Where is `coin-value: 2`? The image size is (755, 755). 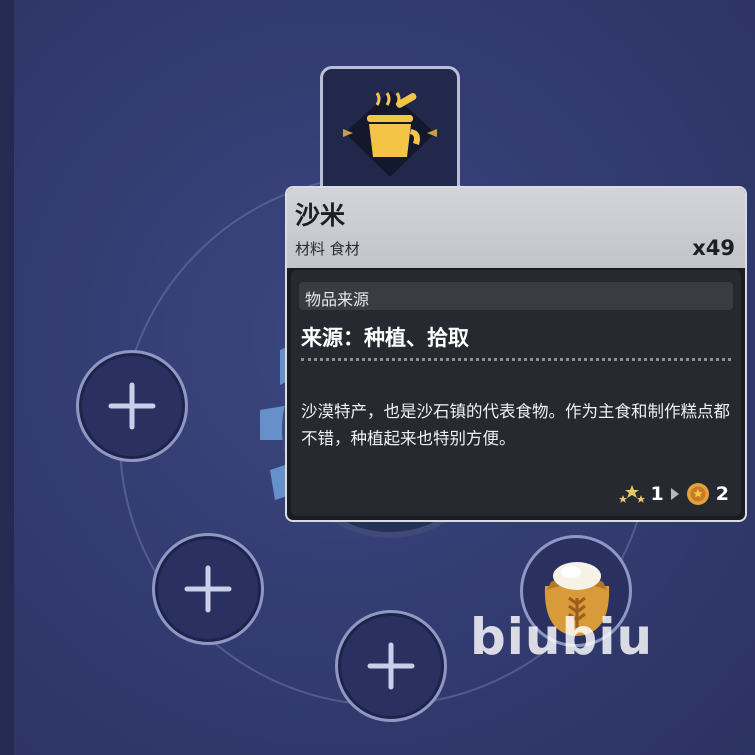 coin-value: 2 is located at coordinates (722, 494).